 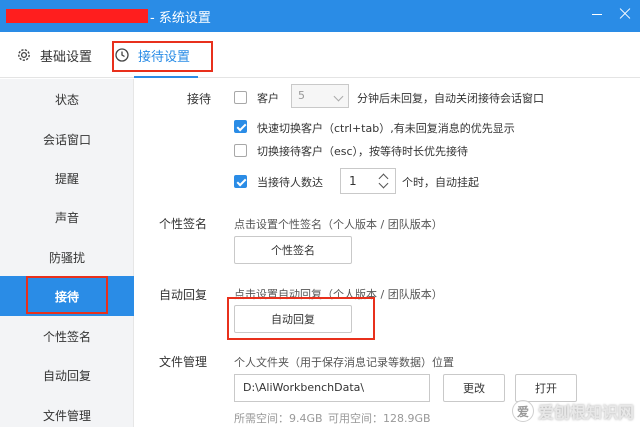 What do you see at coordinates (268, 98) in the screenshot?
I see `auto-close-prefix: 客户` at bounding box center [268, 98].